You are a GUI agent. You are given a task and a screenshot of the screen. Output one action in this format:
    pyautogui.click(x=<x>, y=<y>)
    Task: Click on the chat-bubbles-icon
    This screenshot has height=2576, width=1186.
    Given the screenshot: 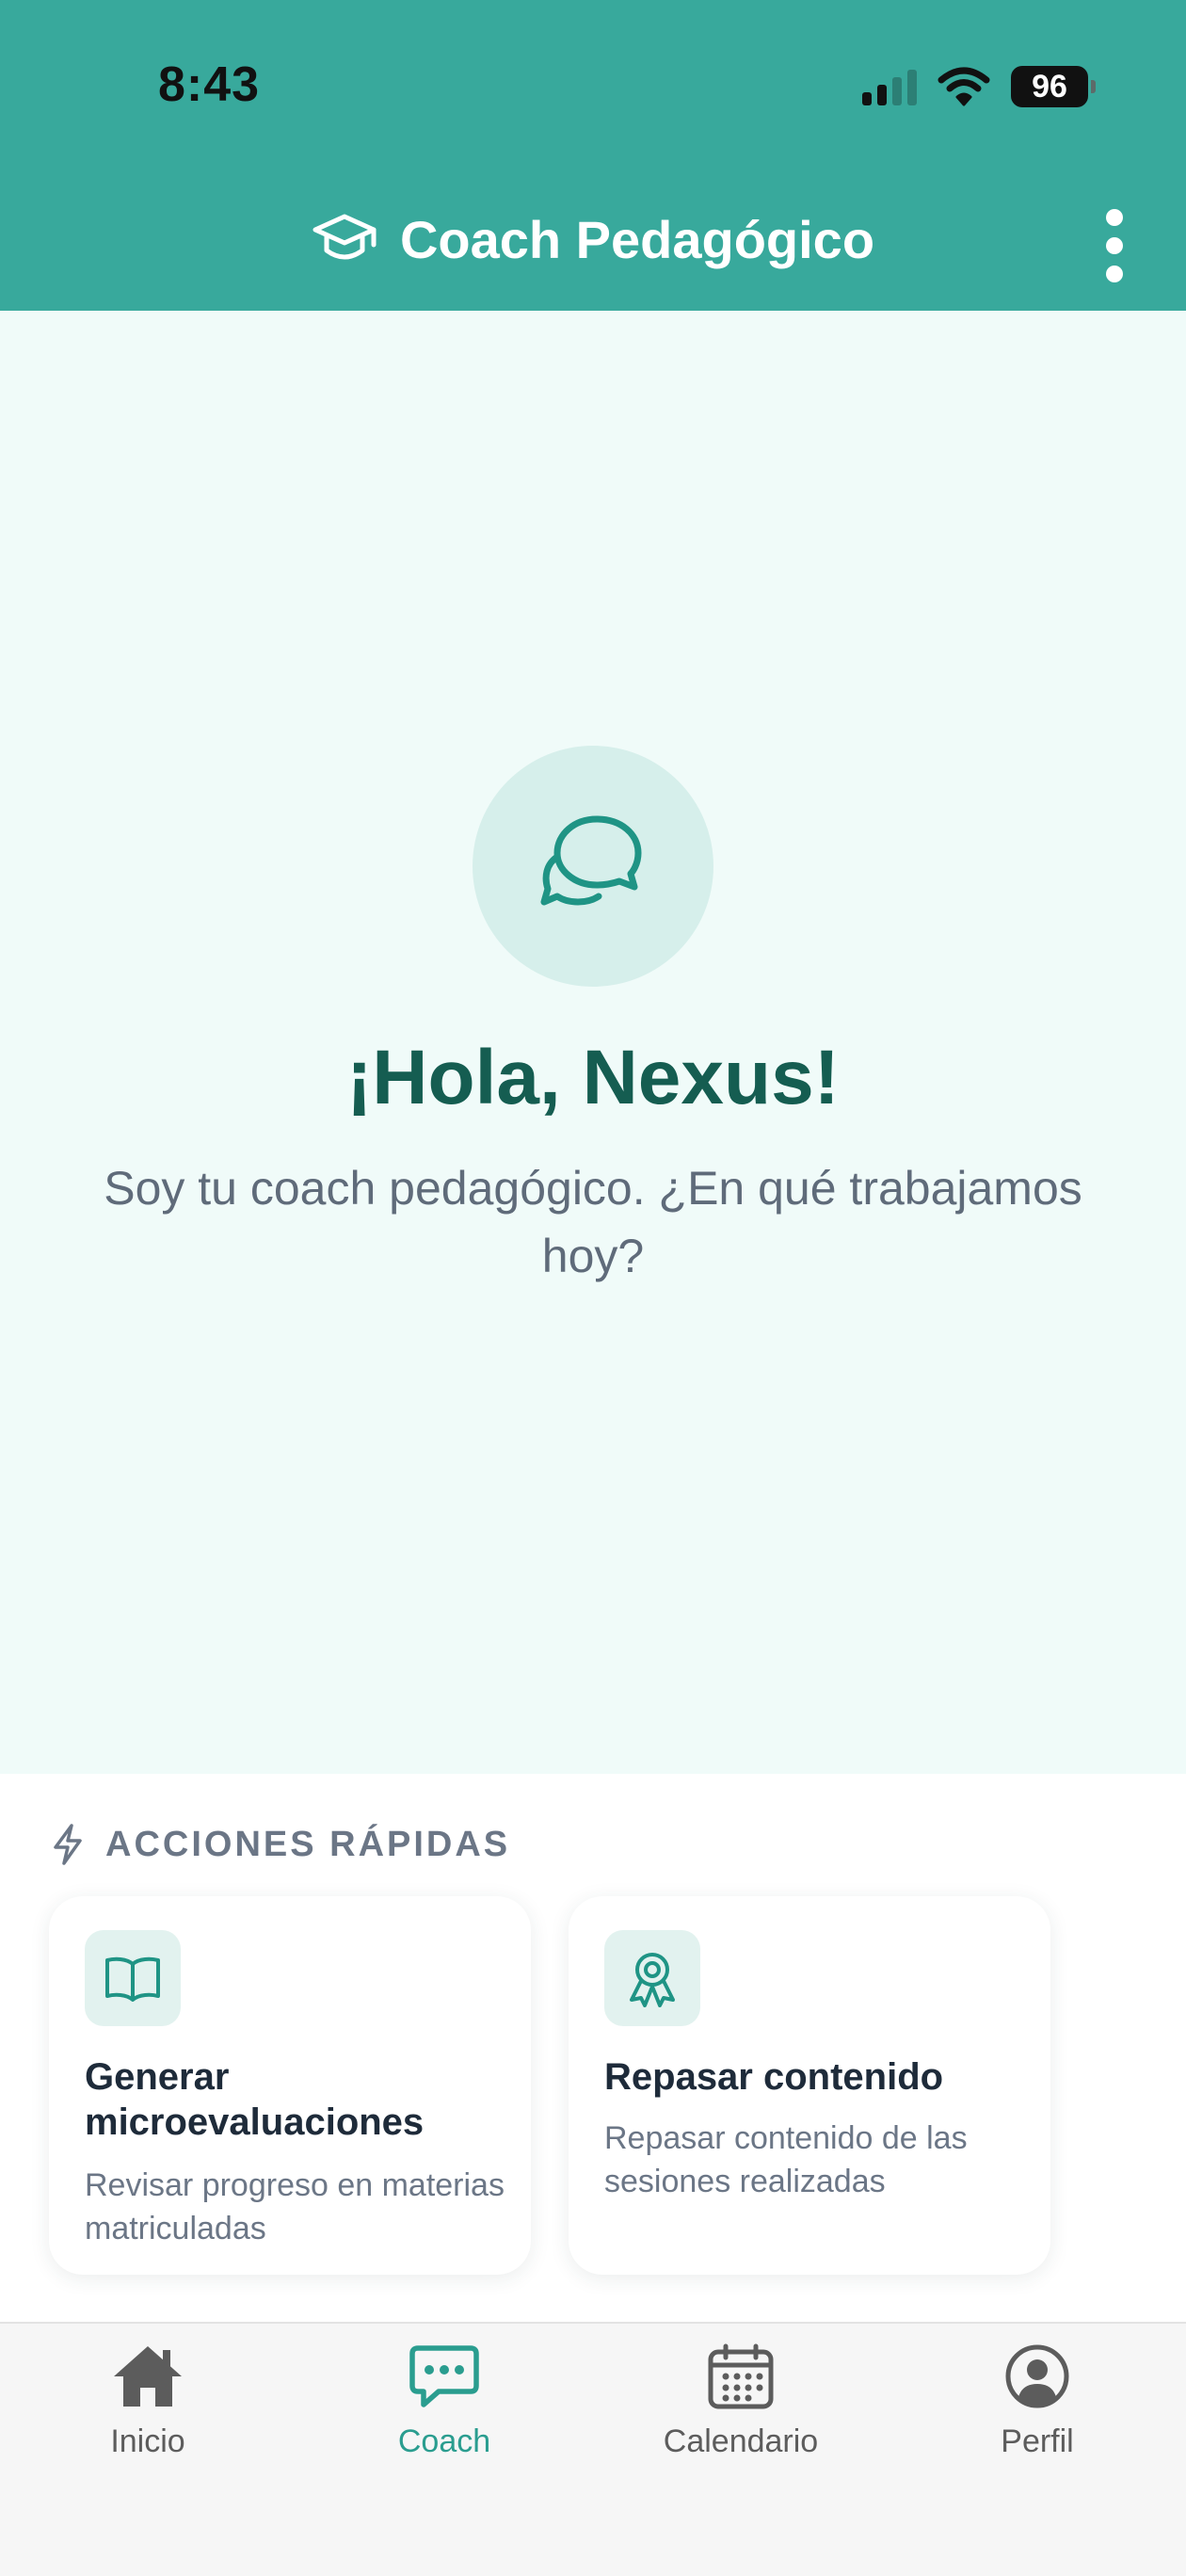 What is the action you would take?
    pyautogui.click(x=593, y=866)
    